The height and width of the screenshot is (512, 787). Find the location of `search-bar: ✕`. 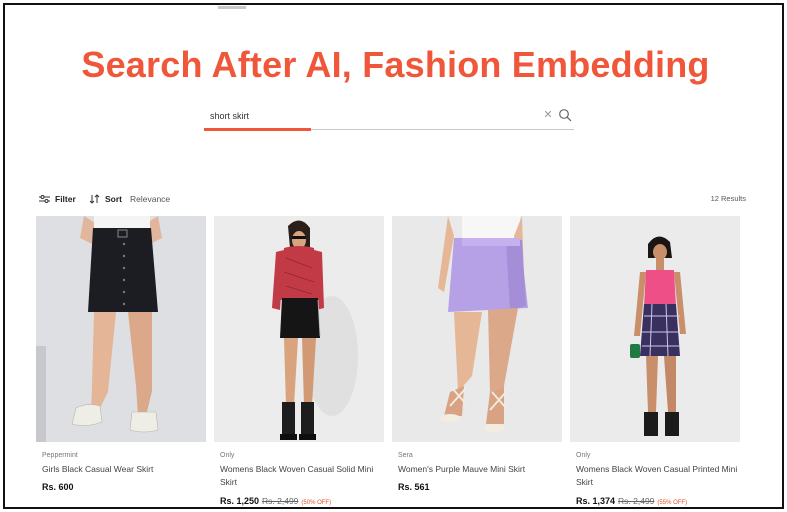

search-bar: ✕ is located at coordinates (389, 116).